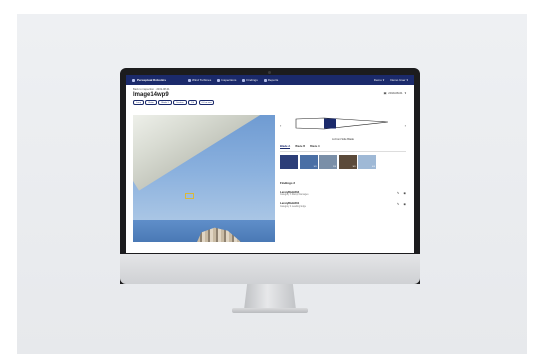 The height and width of the screenshot is (356, 539). Describe the element at coordinates (347, 161) in the screenshot. I see `thumbnail: 3/4` at that location.